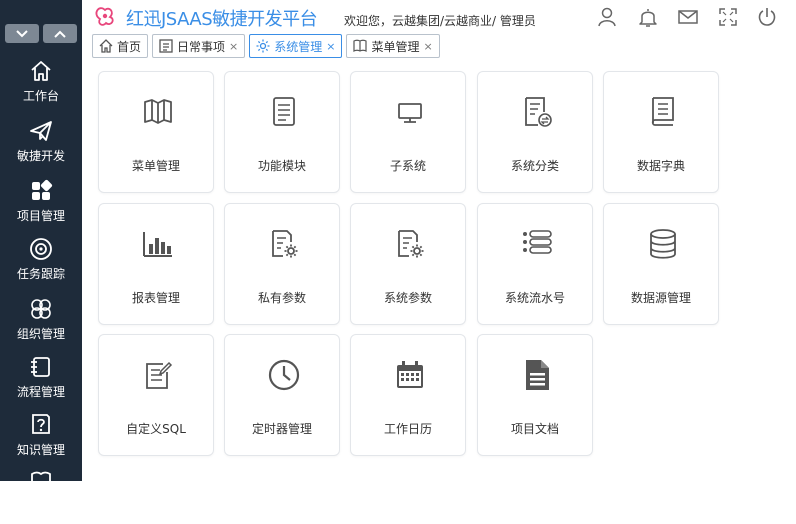  Describe the element at coordinates (395, 46) in the screenshot. I see `tab-label: 菜单管理` at that location.